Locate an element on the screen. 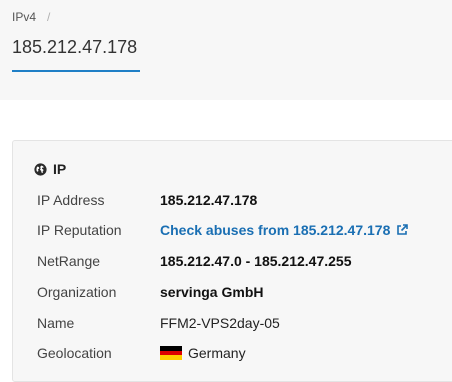 The image size is (452, 382). tab-ip-address: 185.212.47.178 is located at coordinates (74, 51).